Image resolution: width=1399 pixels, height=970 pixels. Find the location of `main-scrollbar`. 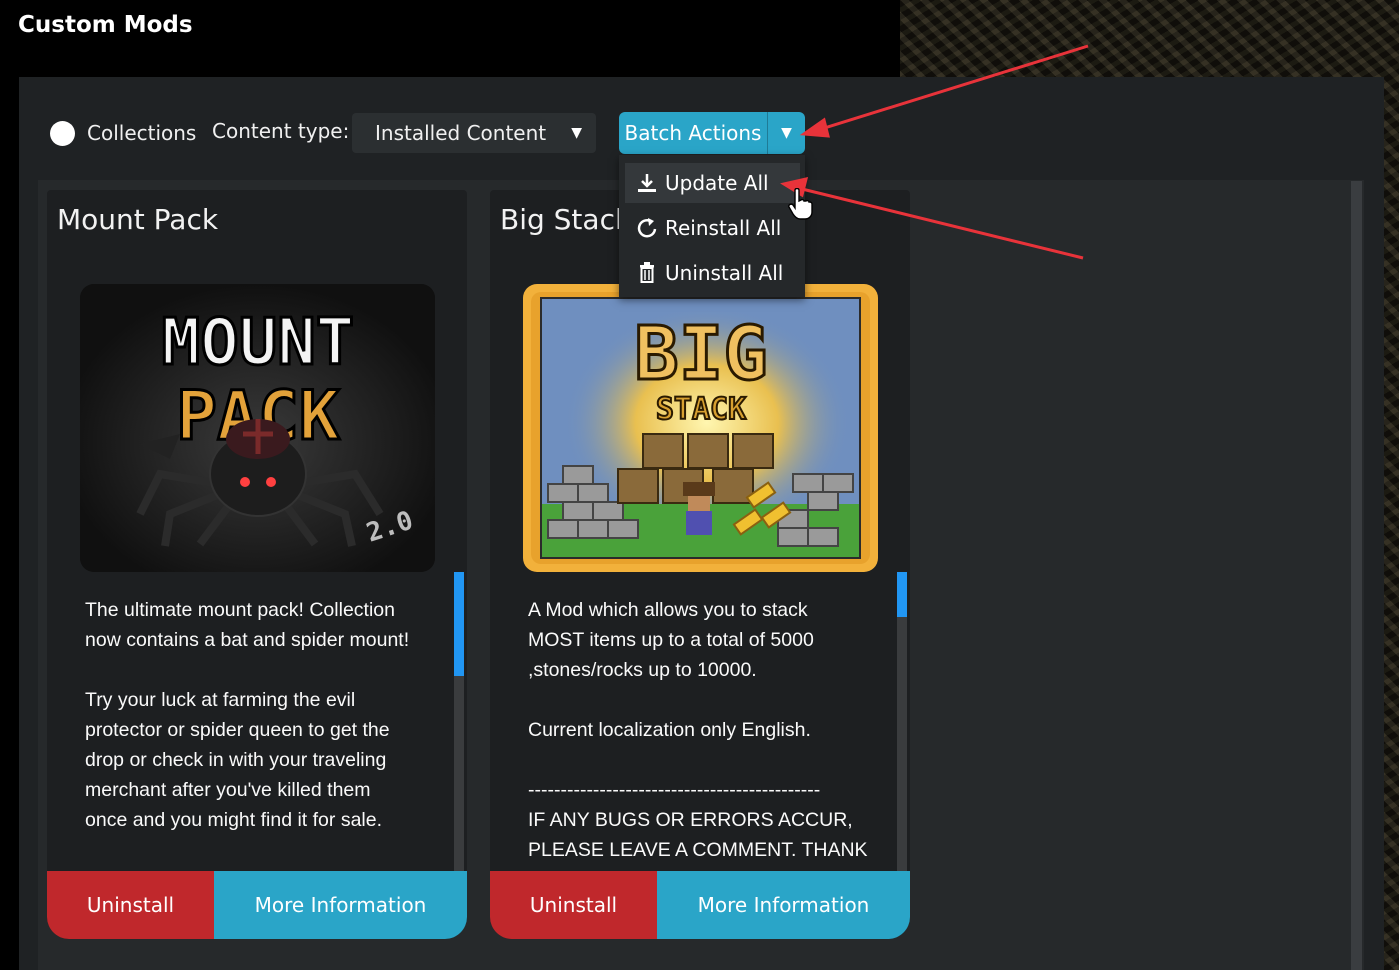

main-scrollbar is located at coordinates (1356, 575).